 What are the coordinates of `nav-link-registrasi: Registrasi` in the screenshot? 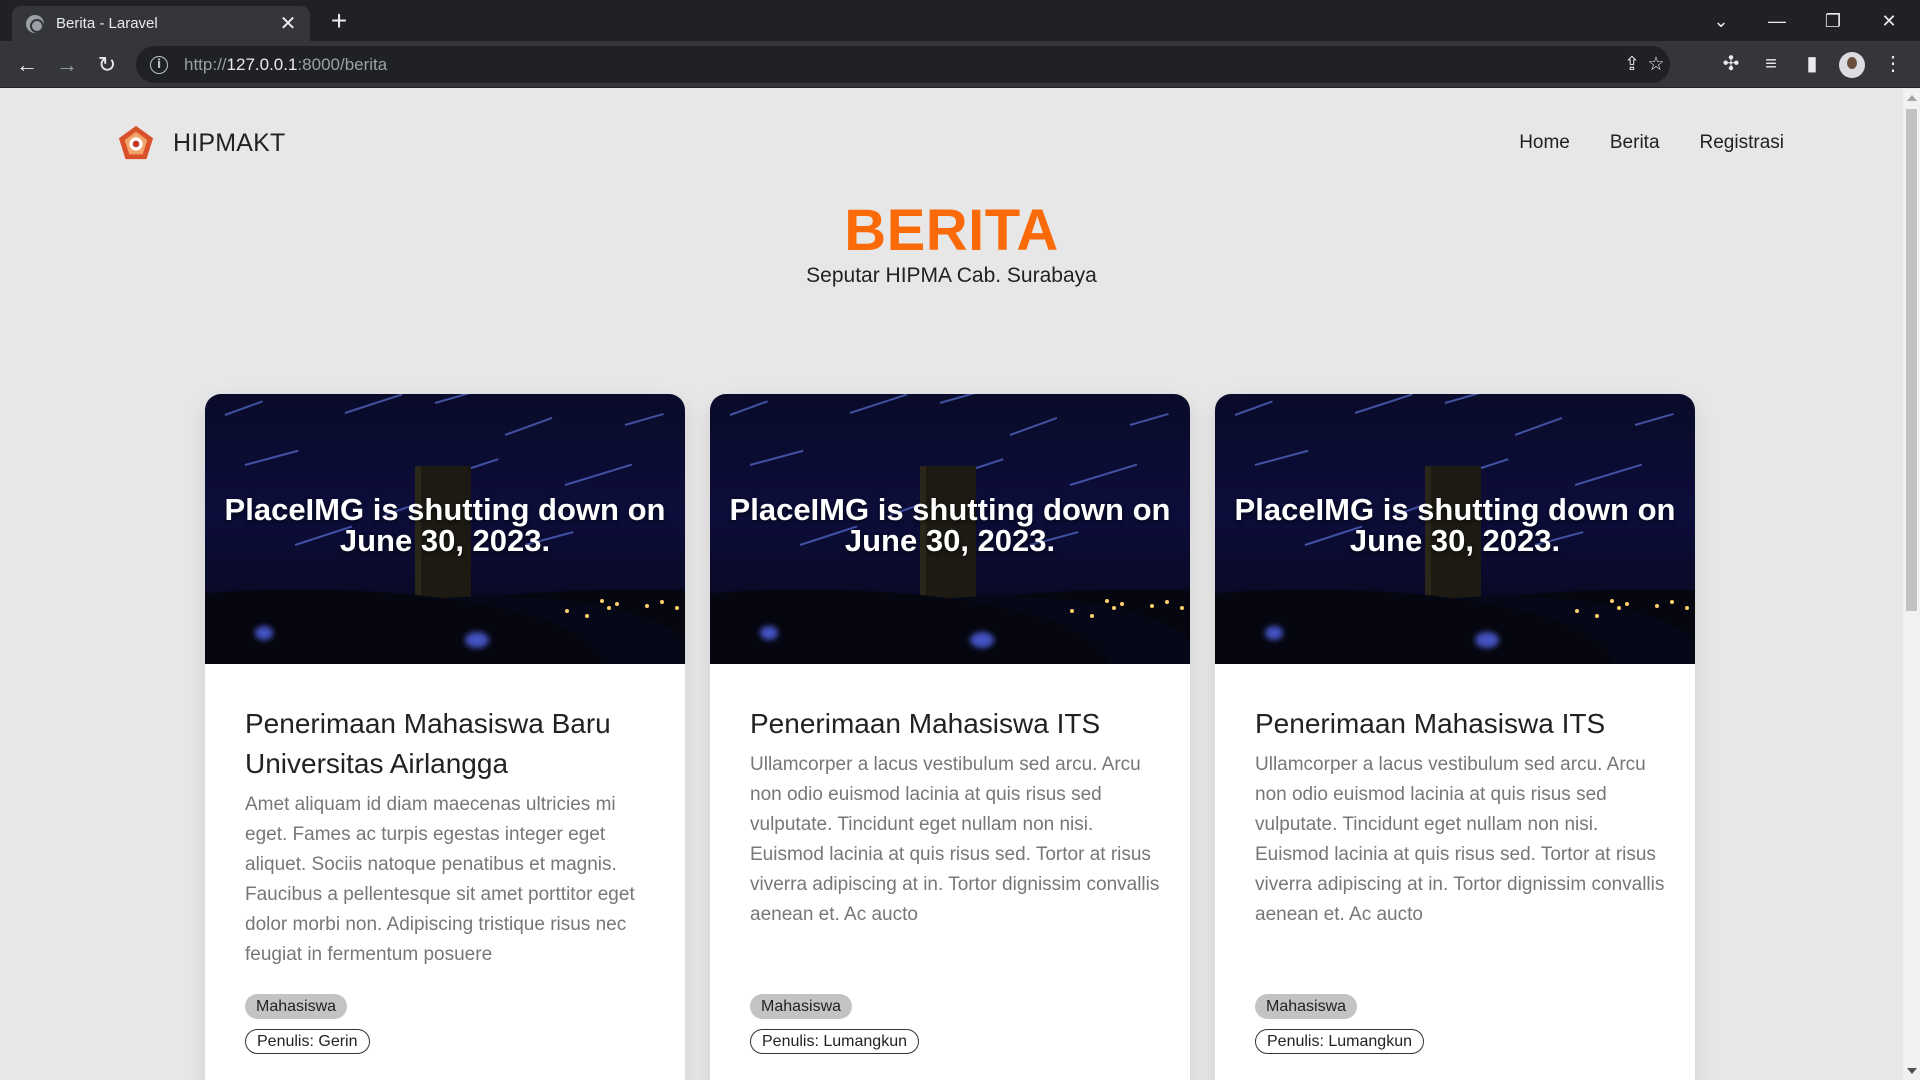 It's located at (1742, 143).